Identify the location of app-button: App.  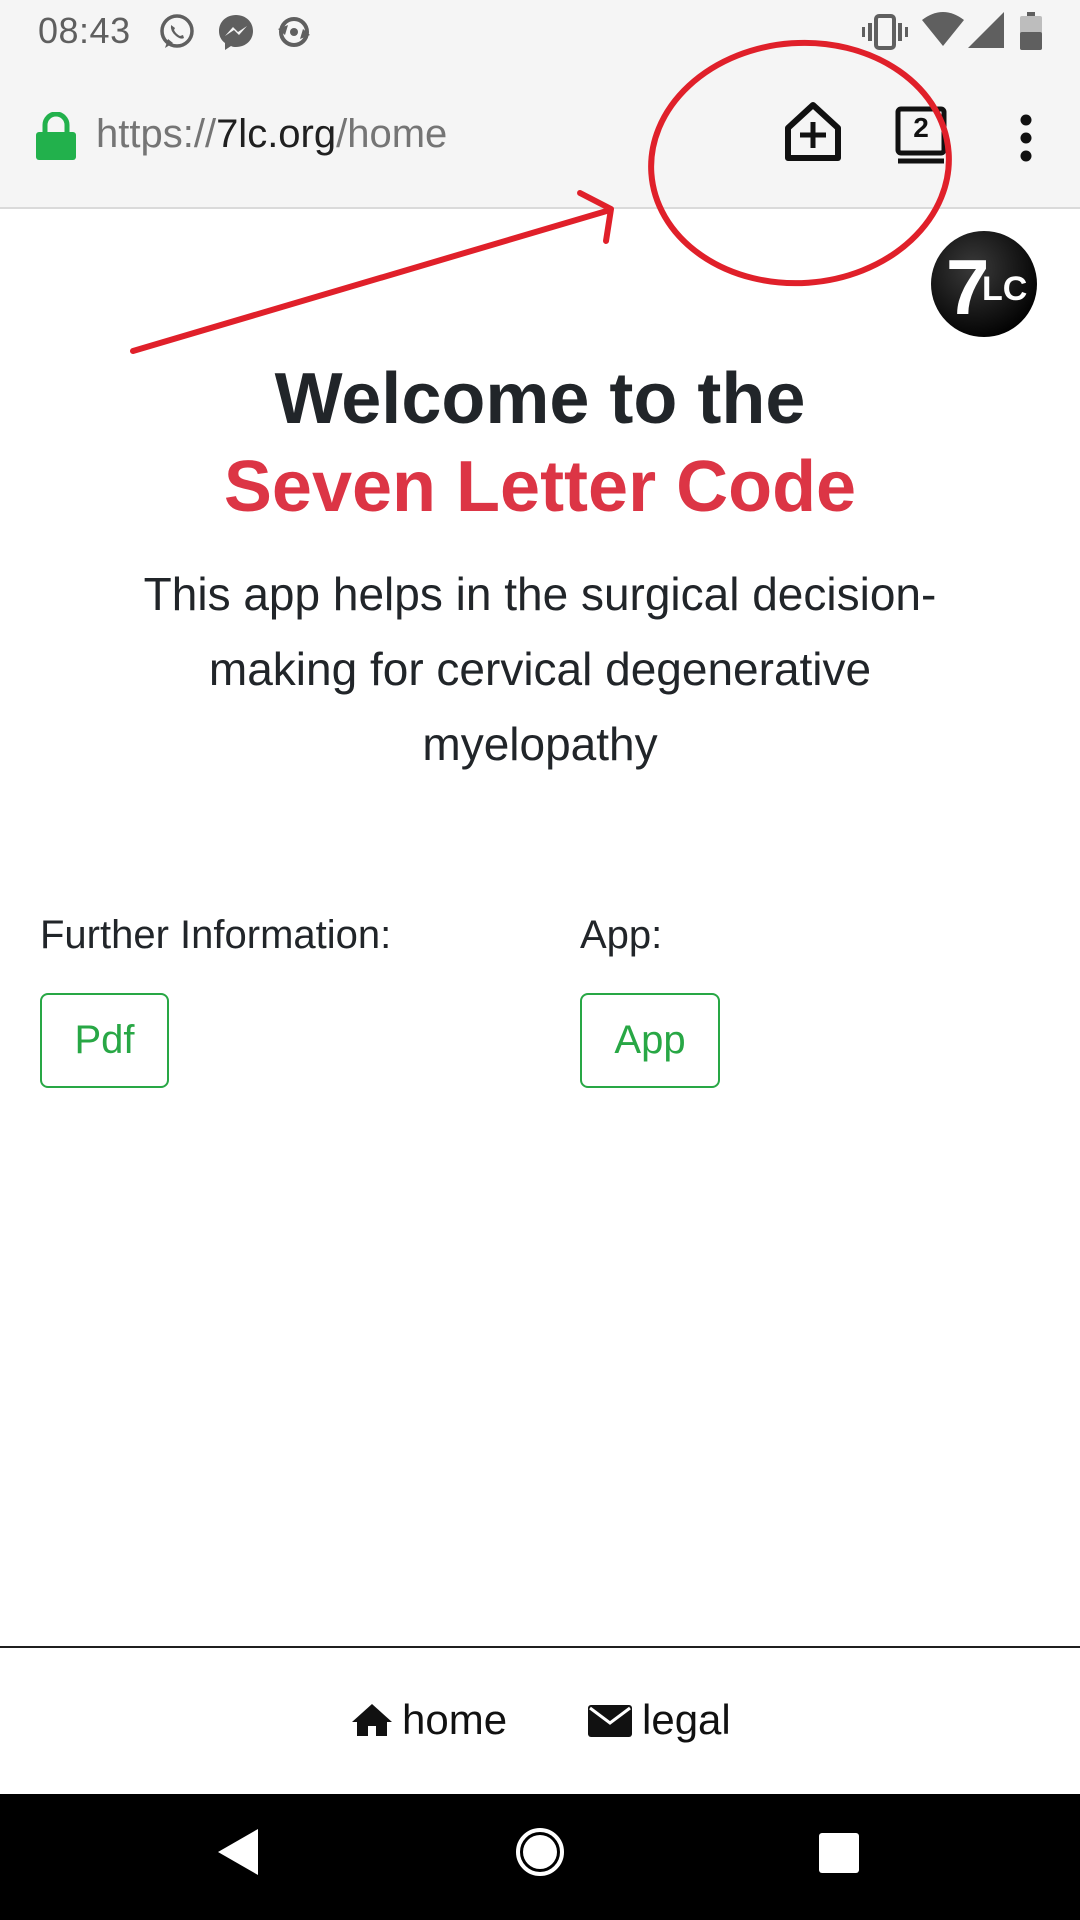
(650, 1040).